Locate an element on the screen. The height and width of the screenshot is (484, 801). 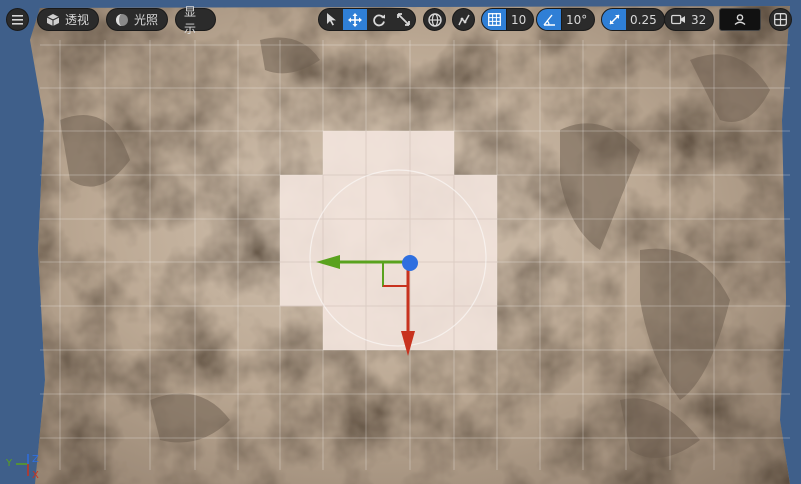
angle-icon is located at coordinates (549, 19).